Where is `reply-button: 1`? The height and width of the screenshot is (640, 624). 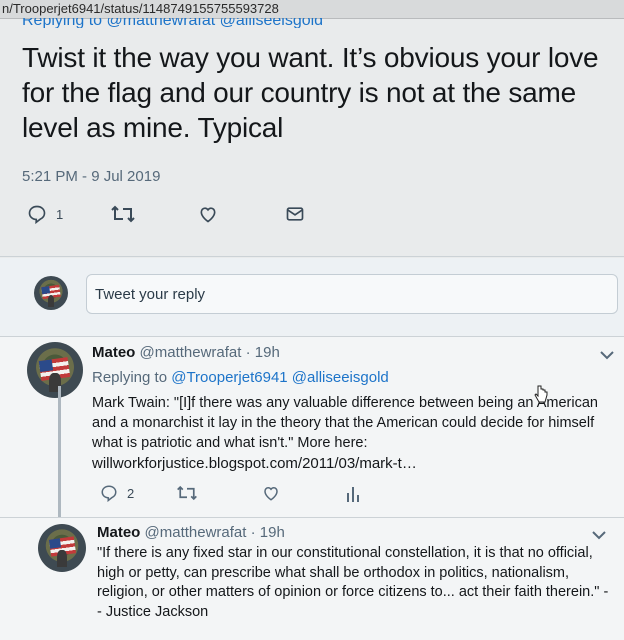 reply-button: 1 is located at coordinates (45, 214).